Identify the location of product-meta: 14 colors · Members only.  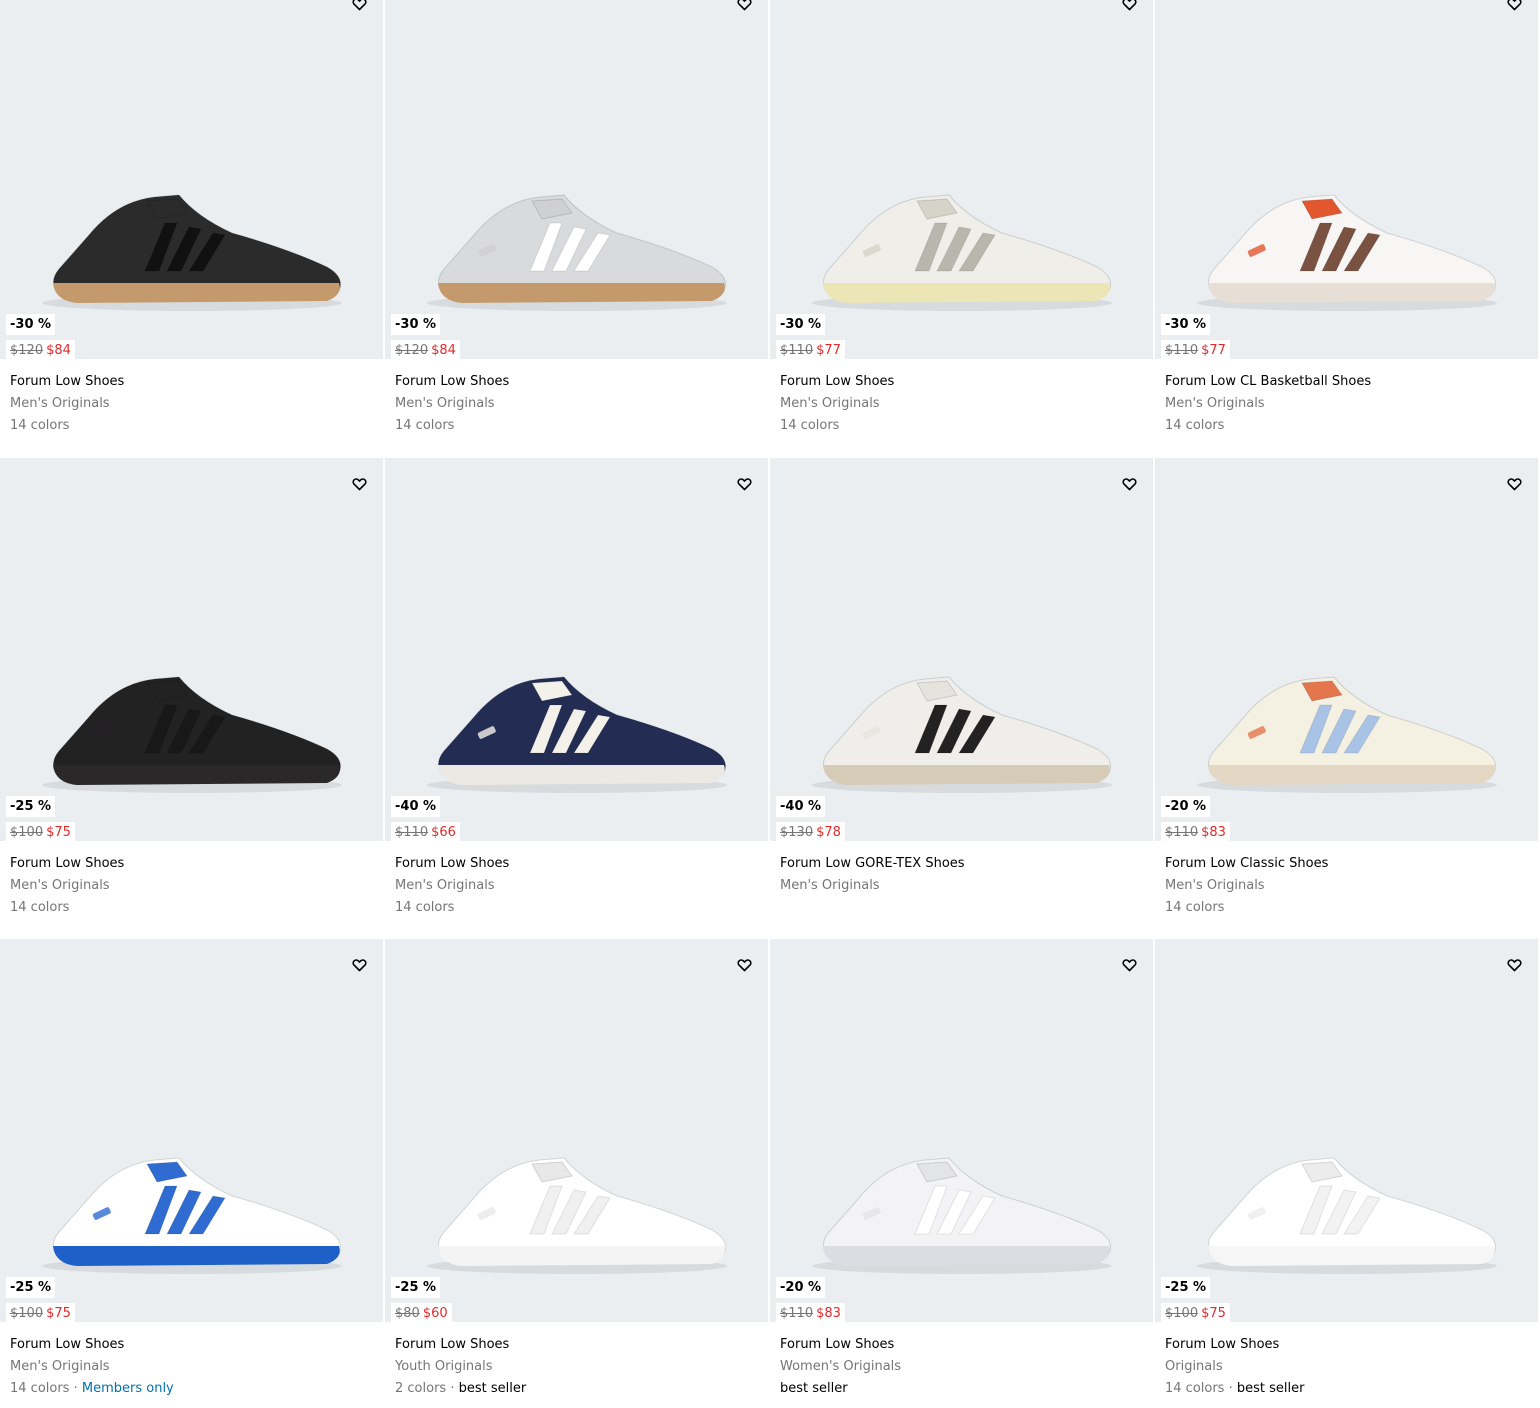
(191, 1389).